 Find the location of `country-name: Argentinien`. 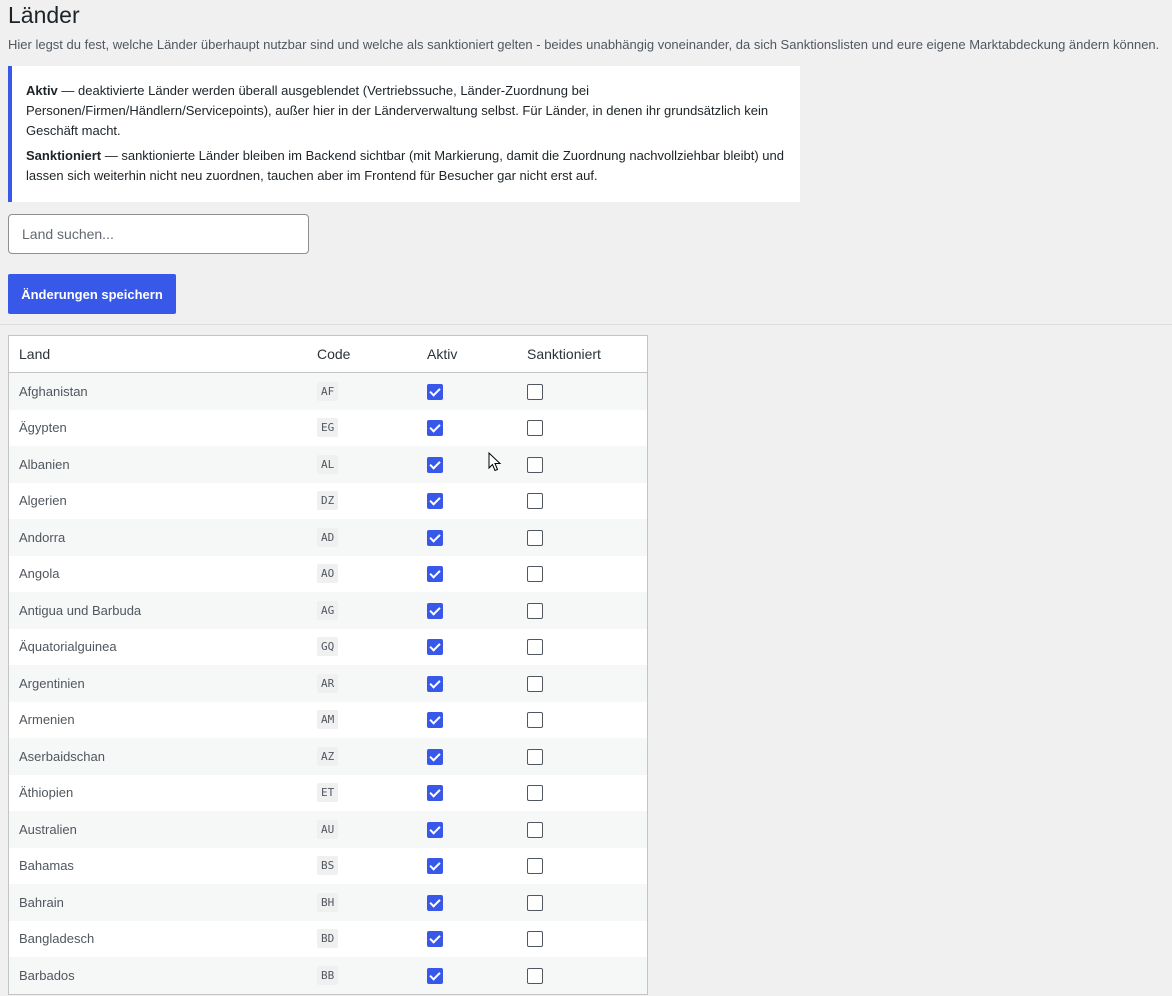

country-name: Argentinien is located at coordinates (158, 683).